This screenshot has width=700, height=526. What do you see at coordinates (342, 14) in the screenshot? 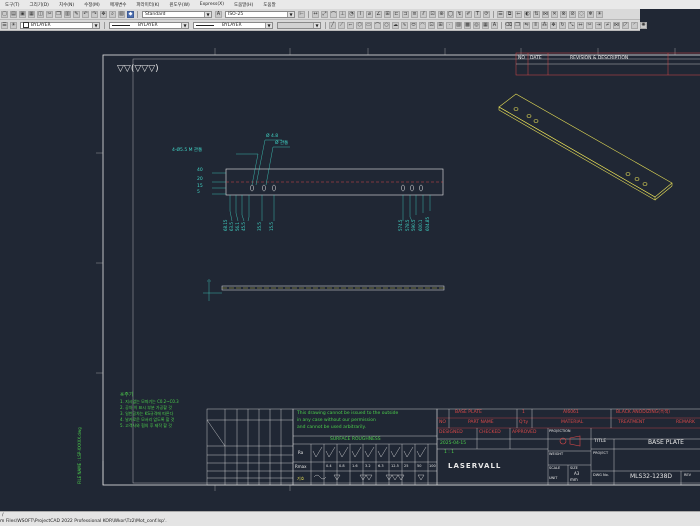
I see `dim-ordinate-icon: ⊥` at bounding box center [342, 14].